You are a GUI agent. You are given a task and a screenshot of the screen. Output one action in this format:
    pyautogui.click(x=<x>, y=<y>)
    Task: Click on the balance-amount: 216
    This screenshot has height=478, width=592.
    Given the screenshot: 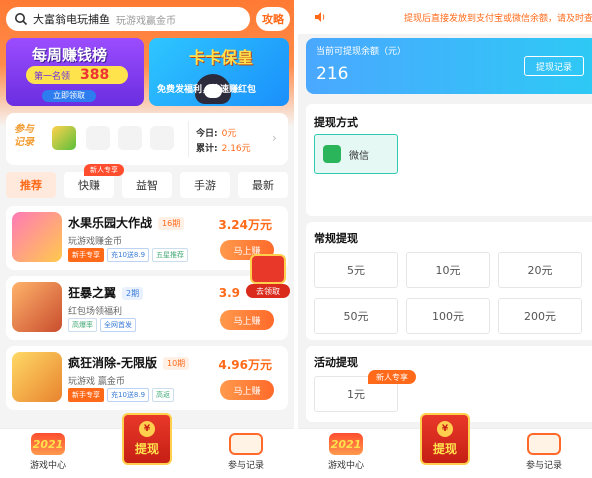 What is the action you would take?
    pyautogui.click(x=332, y=74)
    